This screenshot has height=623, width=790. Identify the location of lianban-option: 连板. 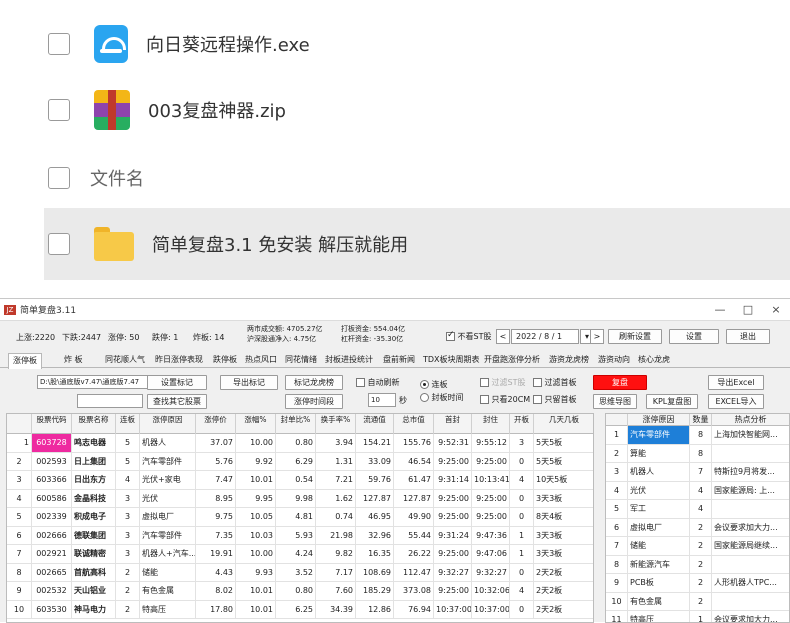
(434, 384).